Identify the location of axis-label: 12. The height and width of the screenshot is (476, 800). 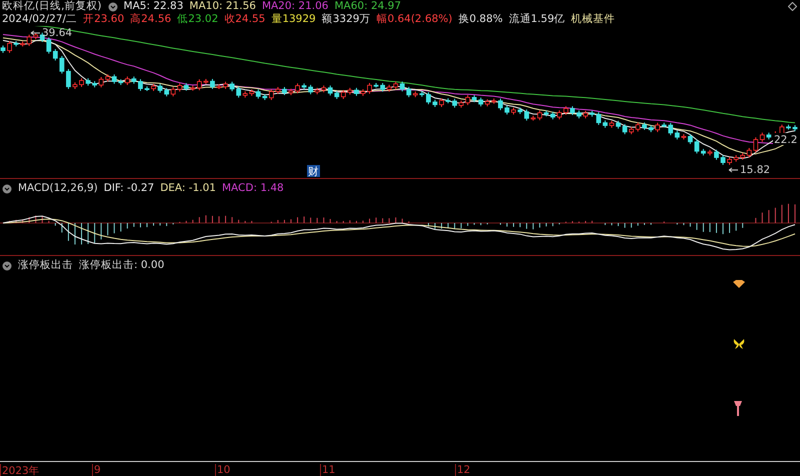
(462, 470).